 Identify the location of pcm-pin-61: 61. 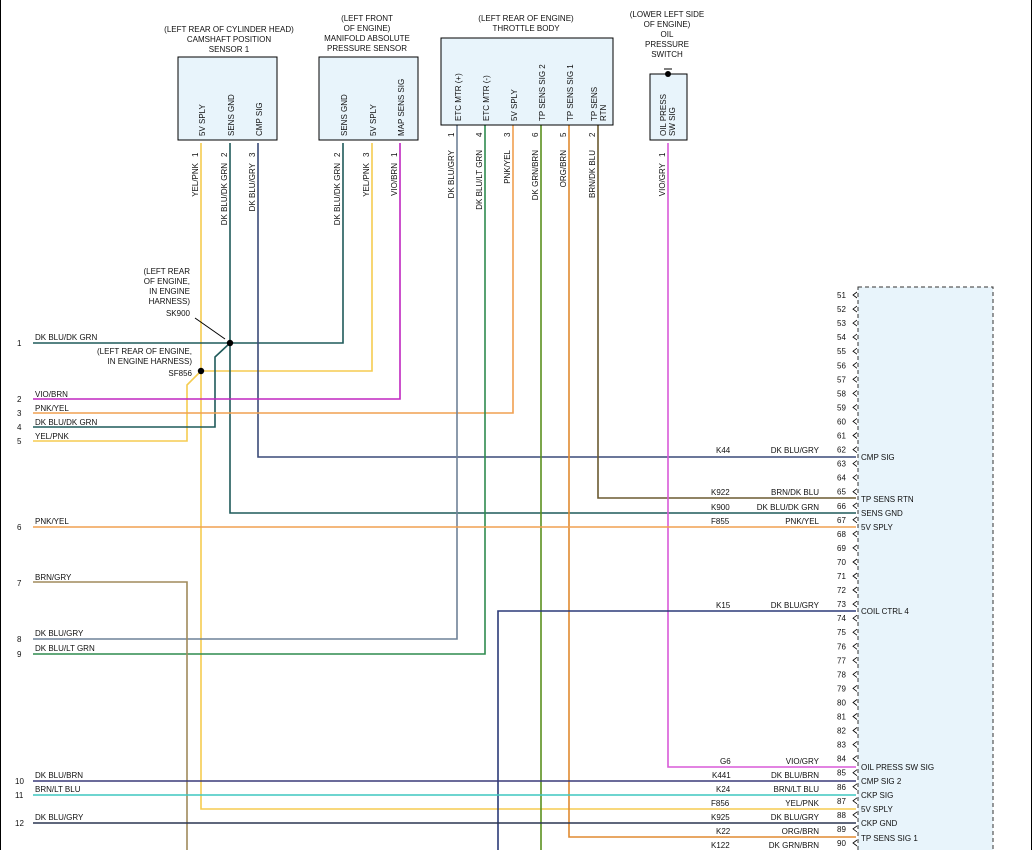
(841, 436).